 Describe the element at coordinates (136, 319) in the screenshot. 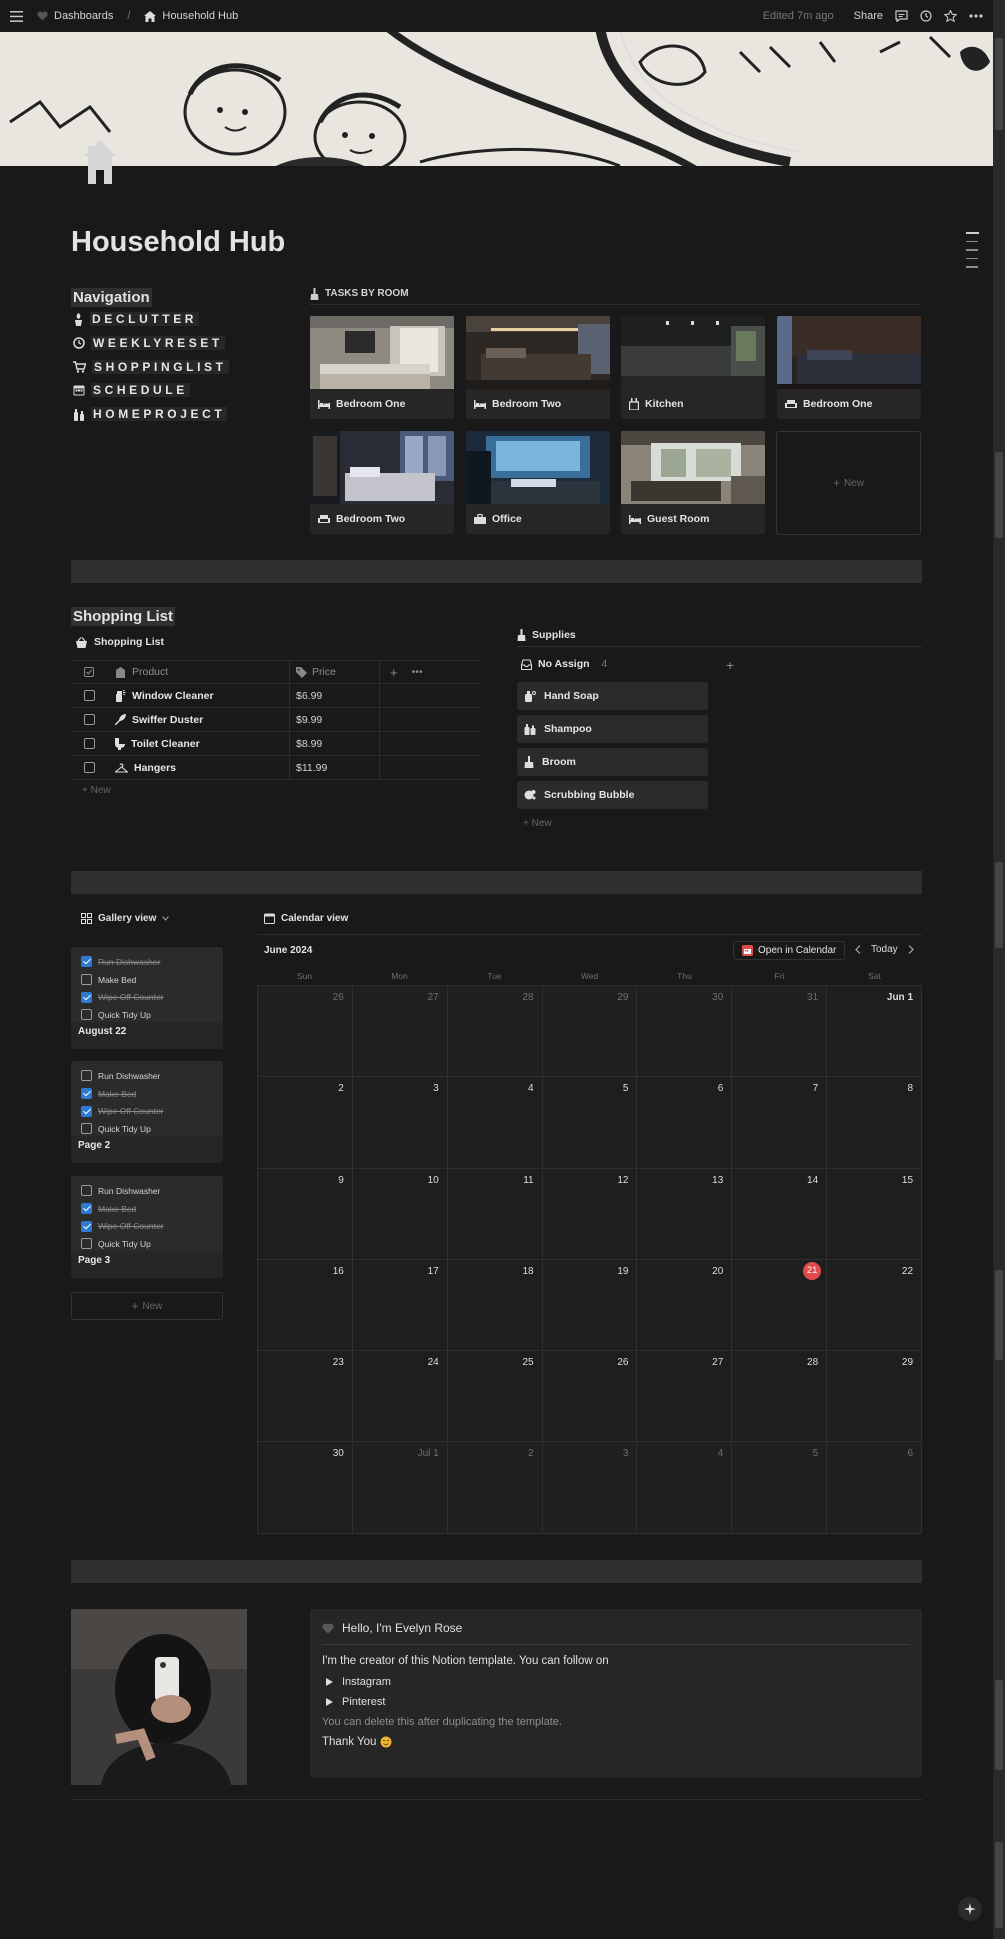

I see `nav-link-declutter: DECLUTTER` at that location.